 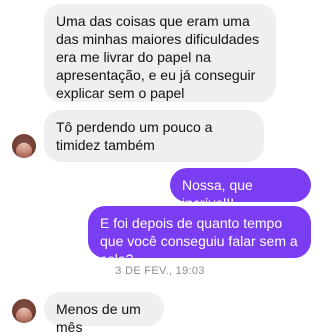 What do you see at coordinates (104, 313) in the screenshot?
I see `message-bubble-incoming: Menos de um mês` at bounding box center [104, 313].